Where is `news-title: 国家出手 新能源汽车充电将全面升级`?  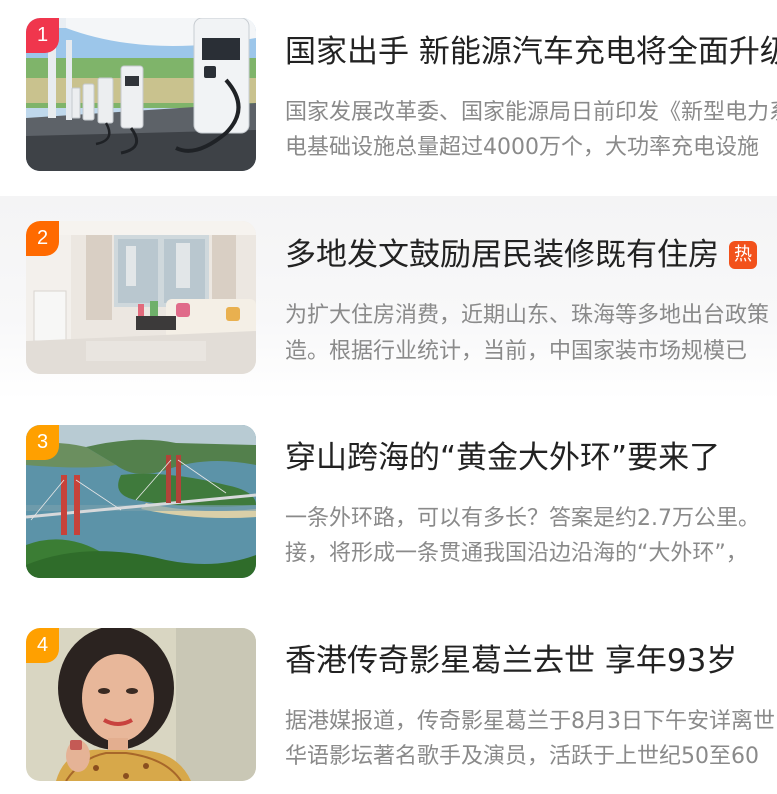
news-title: 国家出手 新能源汽车充电将全面升级 is located at coordinates (531, 52).